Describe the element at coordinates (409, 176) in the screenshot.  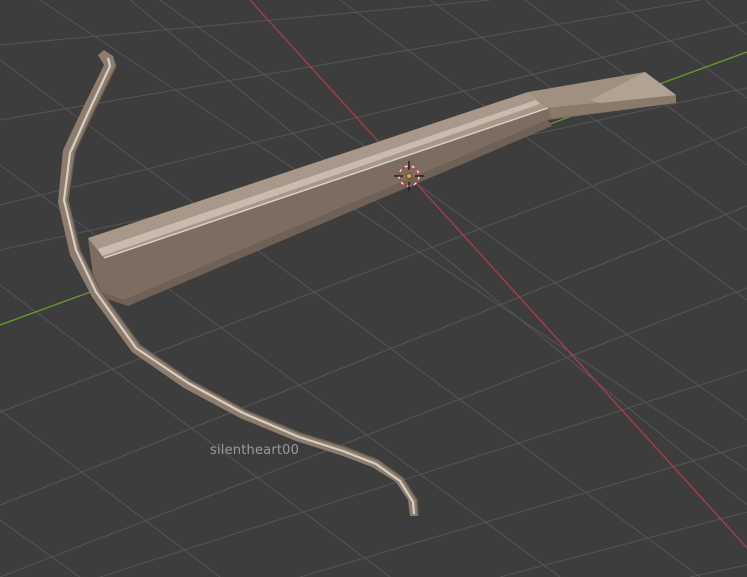
I see `object-origin-icon` at that location.